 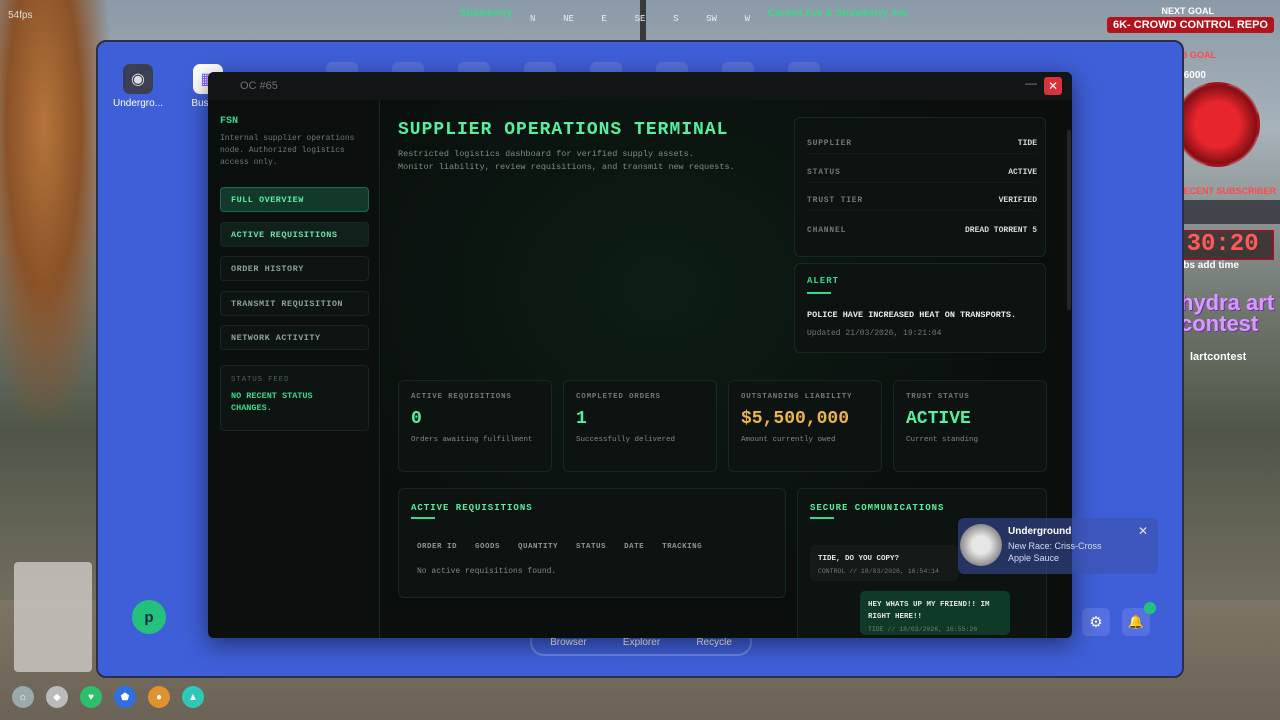 What do you see at coordinates (472, 508) in the screenshot?
I see `panel-title: ACTIVE REQUISITIONS` at bounding box center [472, 508].